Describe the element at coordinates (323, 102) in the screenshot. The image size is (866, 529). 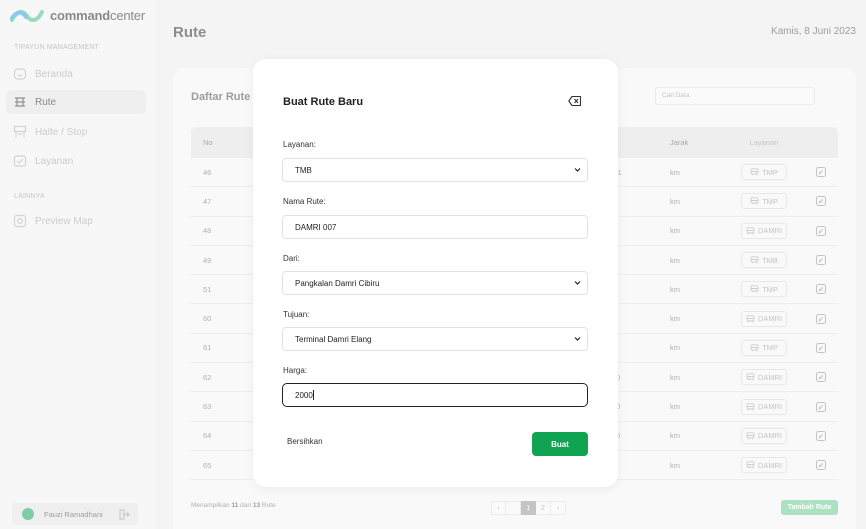
I see `modal-title: Buat Rute Baru` at that location.